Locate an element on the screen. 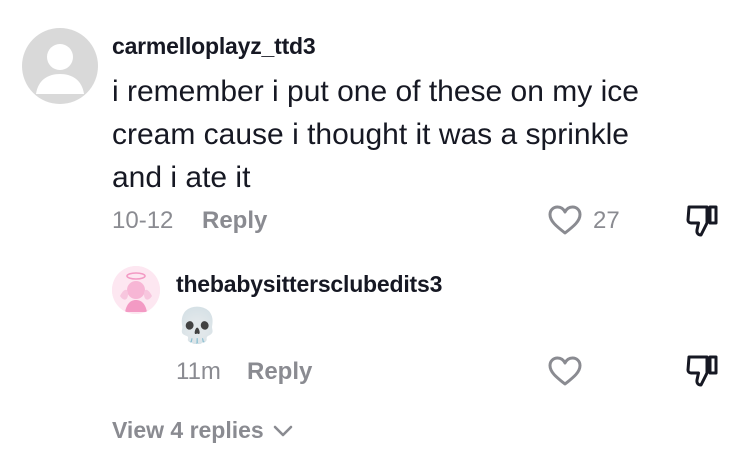 Image resolution: width=750 pixels, height=461 pixels. reply-avatar is located at coordinates (136, 290).